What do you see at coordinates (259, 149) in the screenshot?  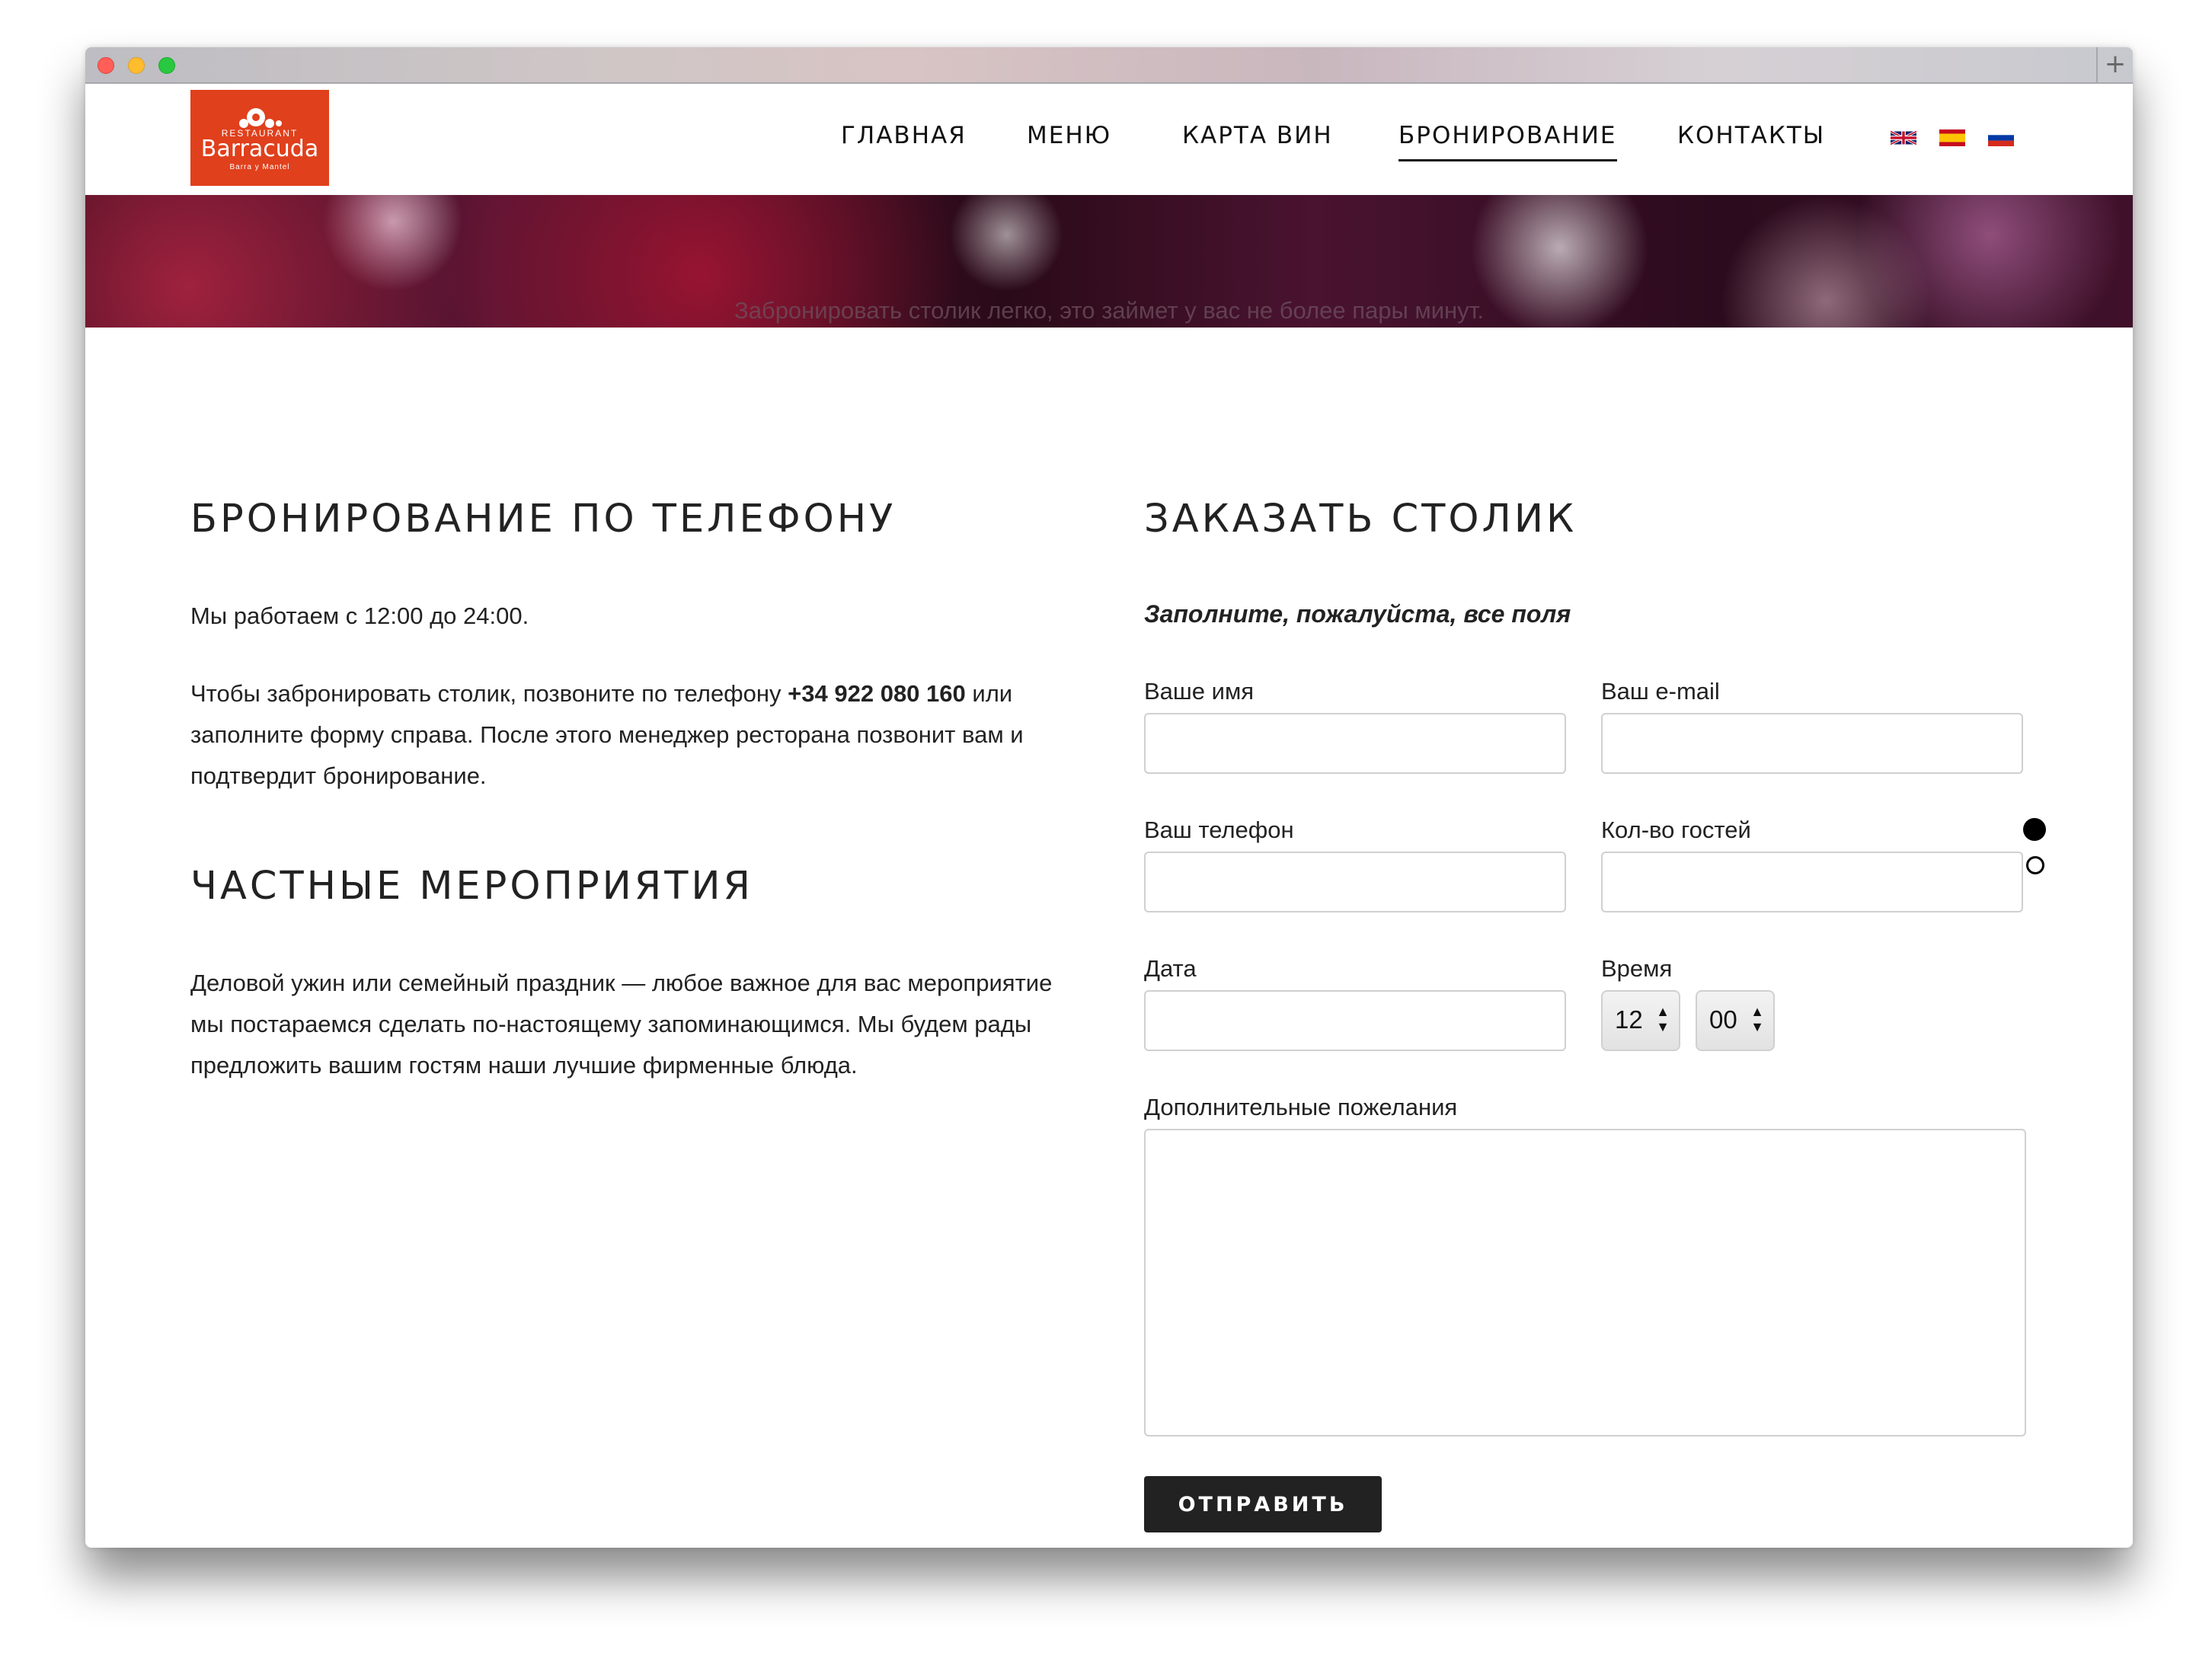 I see `logo-name-text: Barracuda` at bounding box center [259, 149].